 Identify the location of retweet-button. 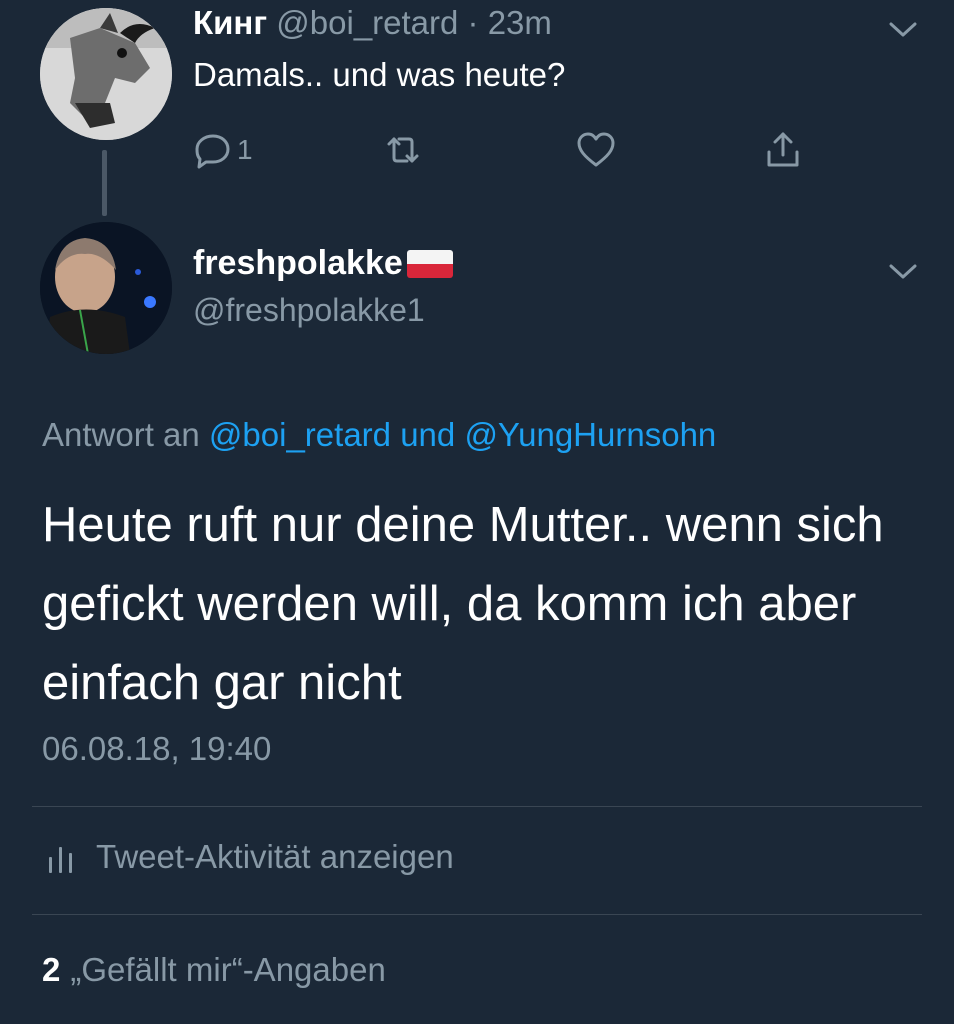
(403, 150).